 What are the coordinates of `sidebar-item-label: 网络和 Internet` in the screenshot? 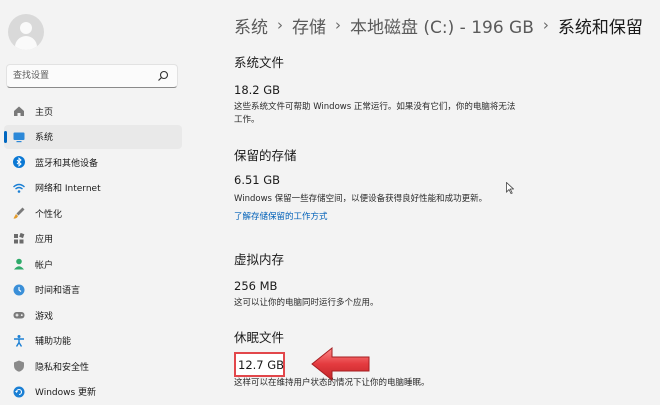 It's located at (68, 189).